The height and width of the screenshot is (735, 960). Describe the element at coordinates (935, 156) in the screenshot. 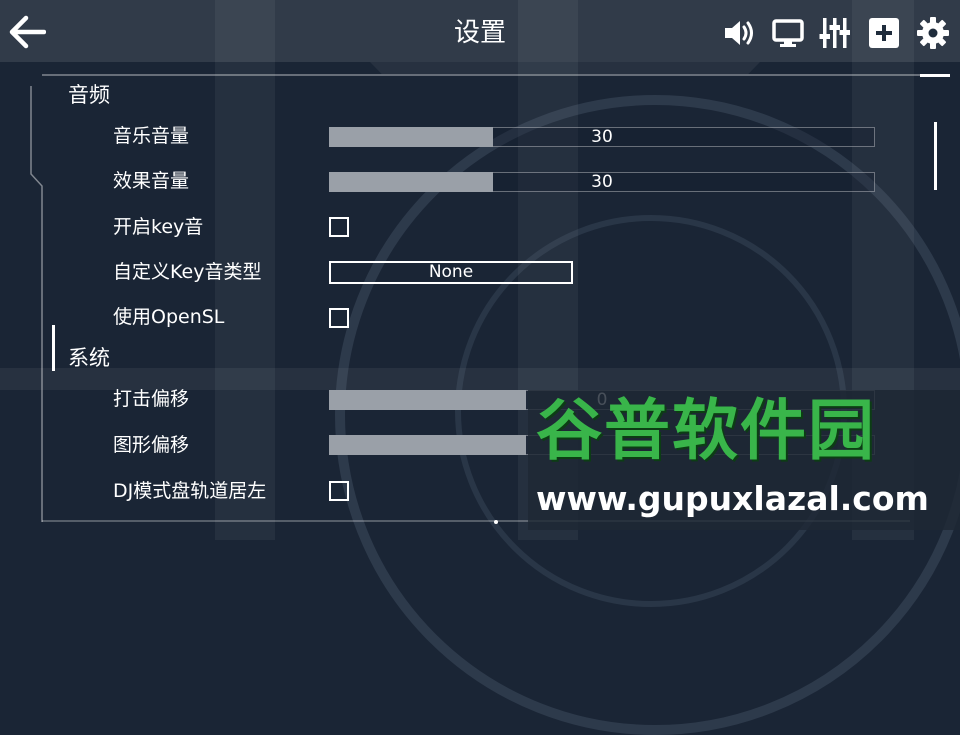

I see `scrollbar-thumb` at that location.